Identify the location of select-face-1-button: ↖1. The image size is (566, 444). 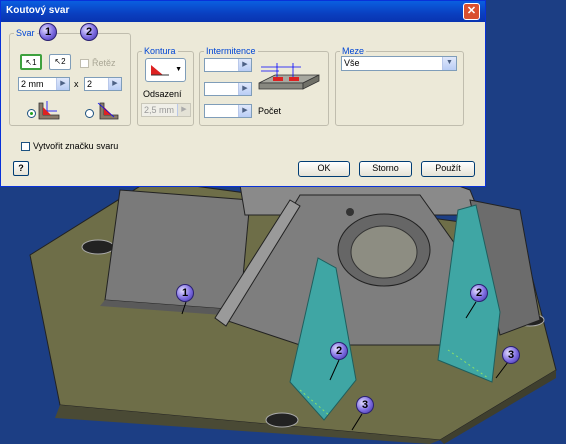
(31, 62).